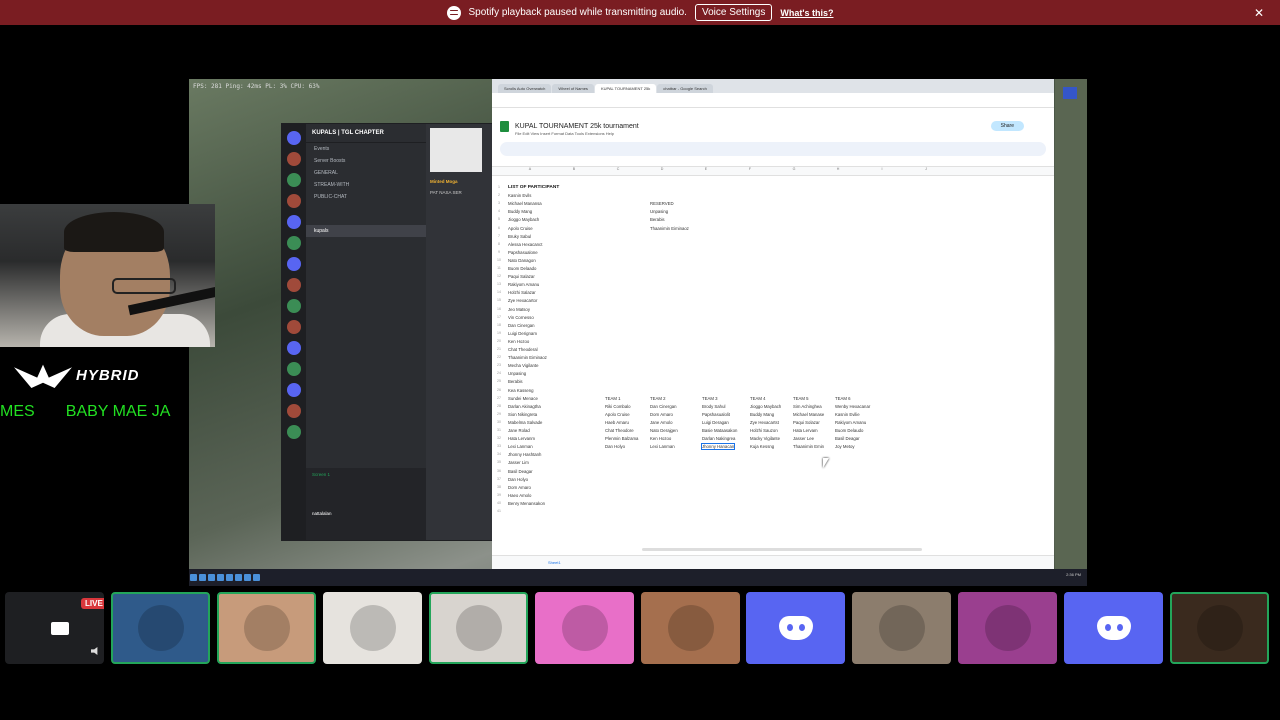 The image size is (1280, 720). What do you see at coordinates (719, 439) in the screenshot?
I see `team-member-cell: Darlan Nakingrea` at bounding box center [719, 439].